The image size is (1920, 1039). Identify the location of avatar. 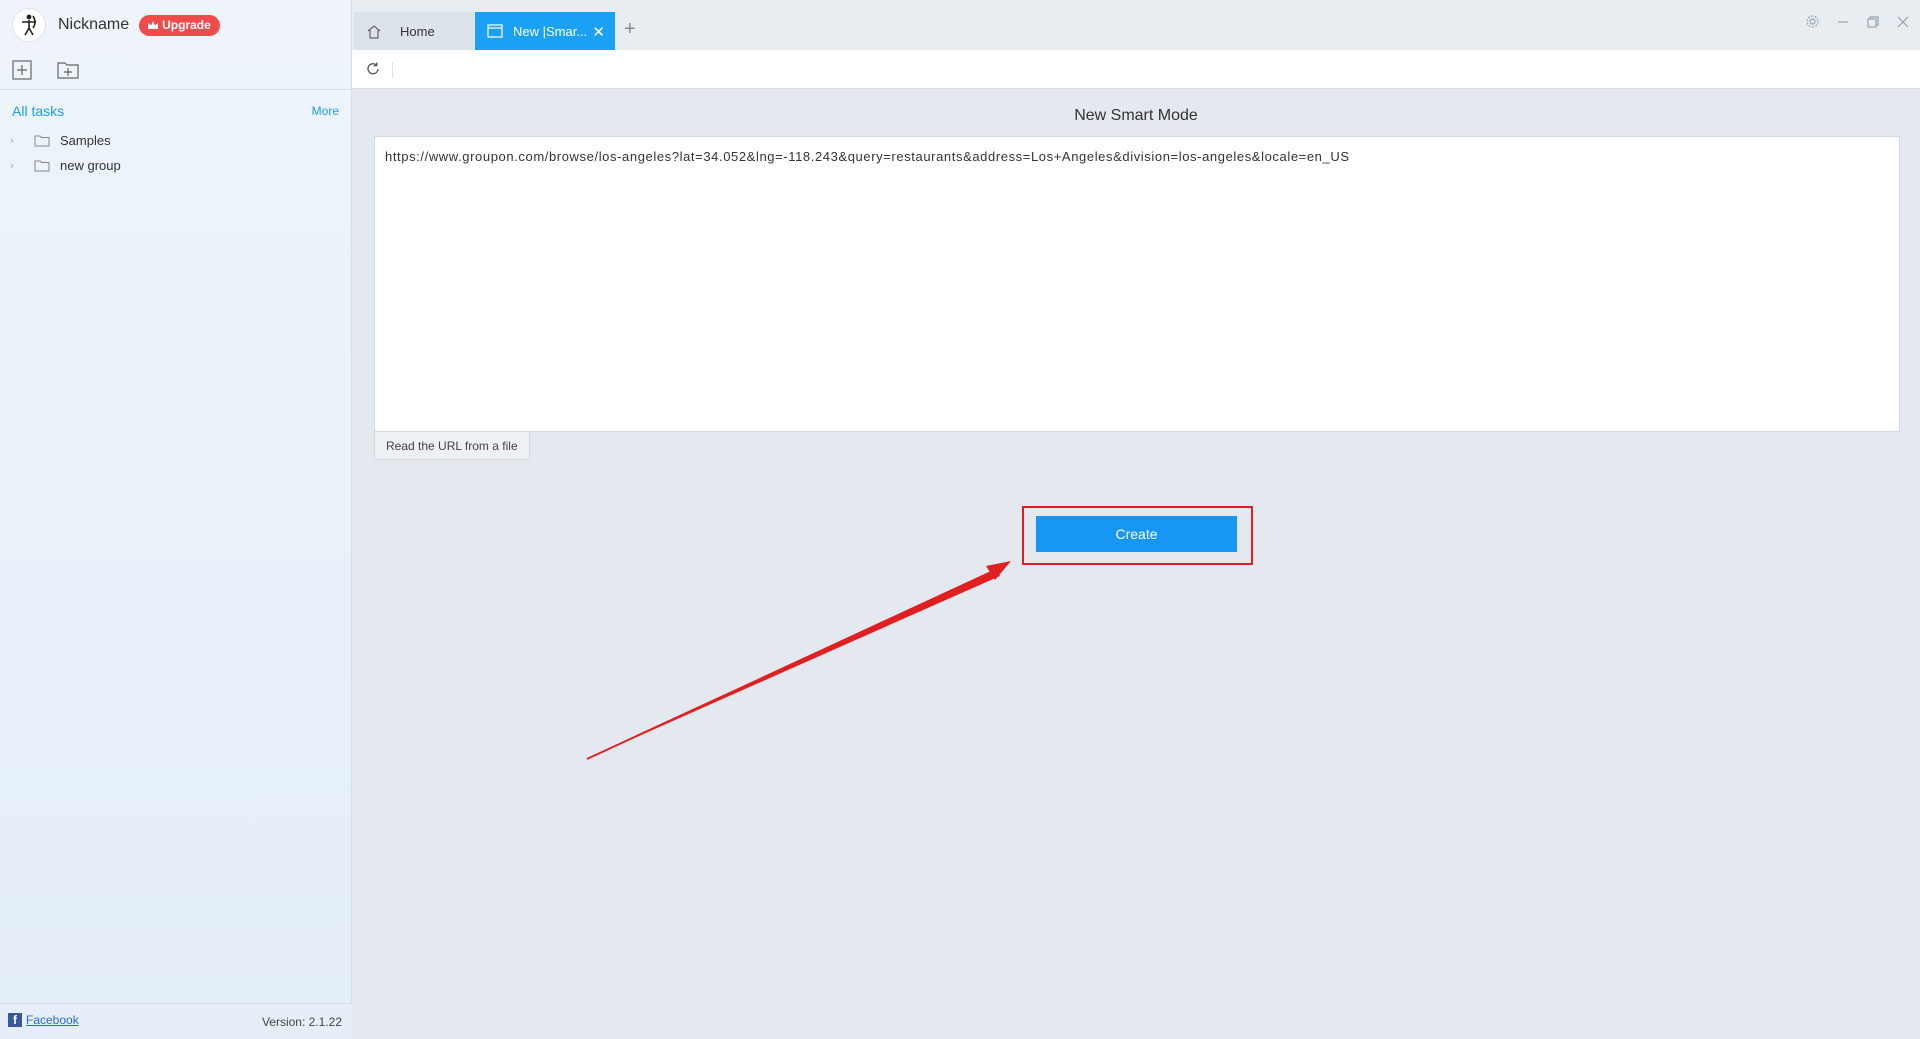
(29, 25).